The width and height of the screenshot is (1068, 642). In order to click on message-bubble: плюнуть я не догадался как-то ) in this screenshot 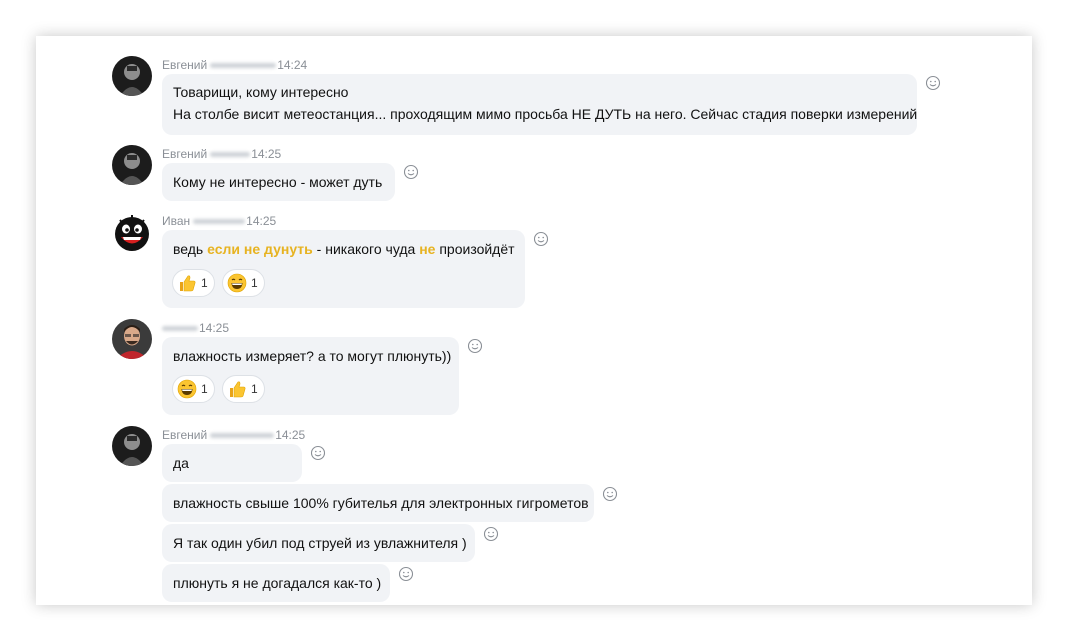, I will do `click(276, 583)`.